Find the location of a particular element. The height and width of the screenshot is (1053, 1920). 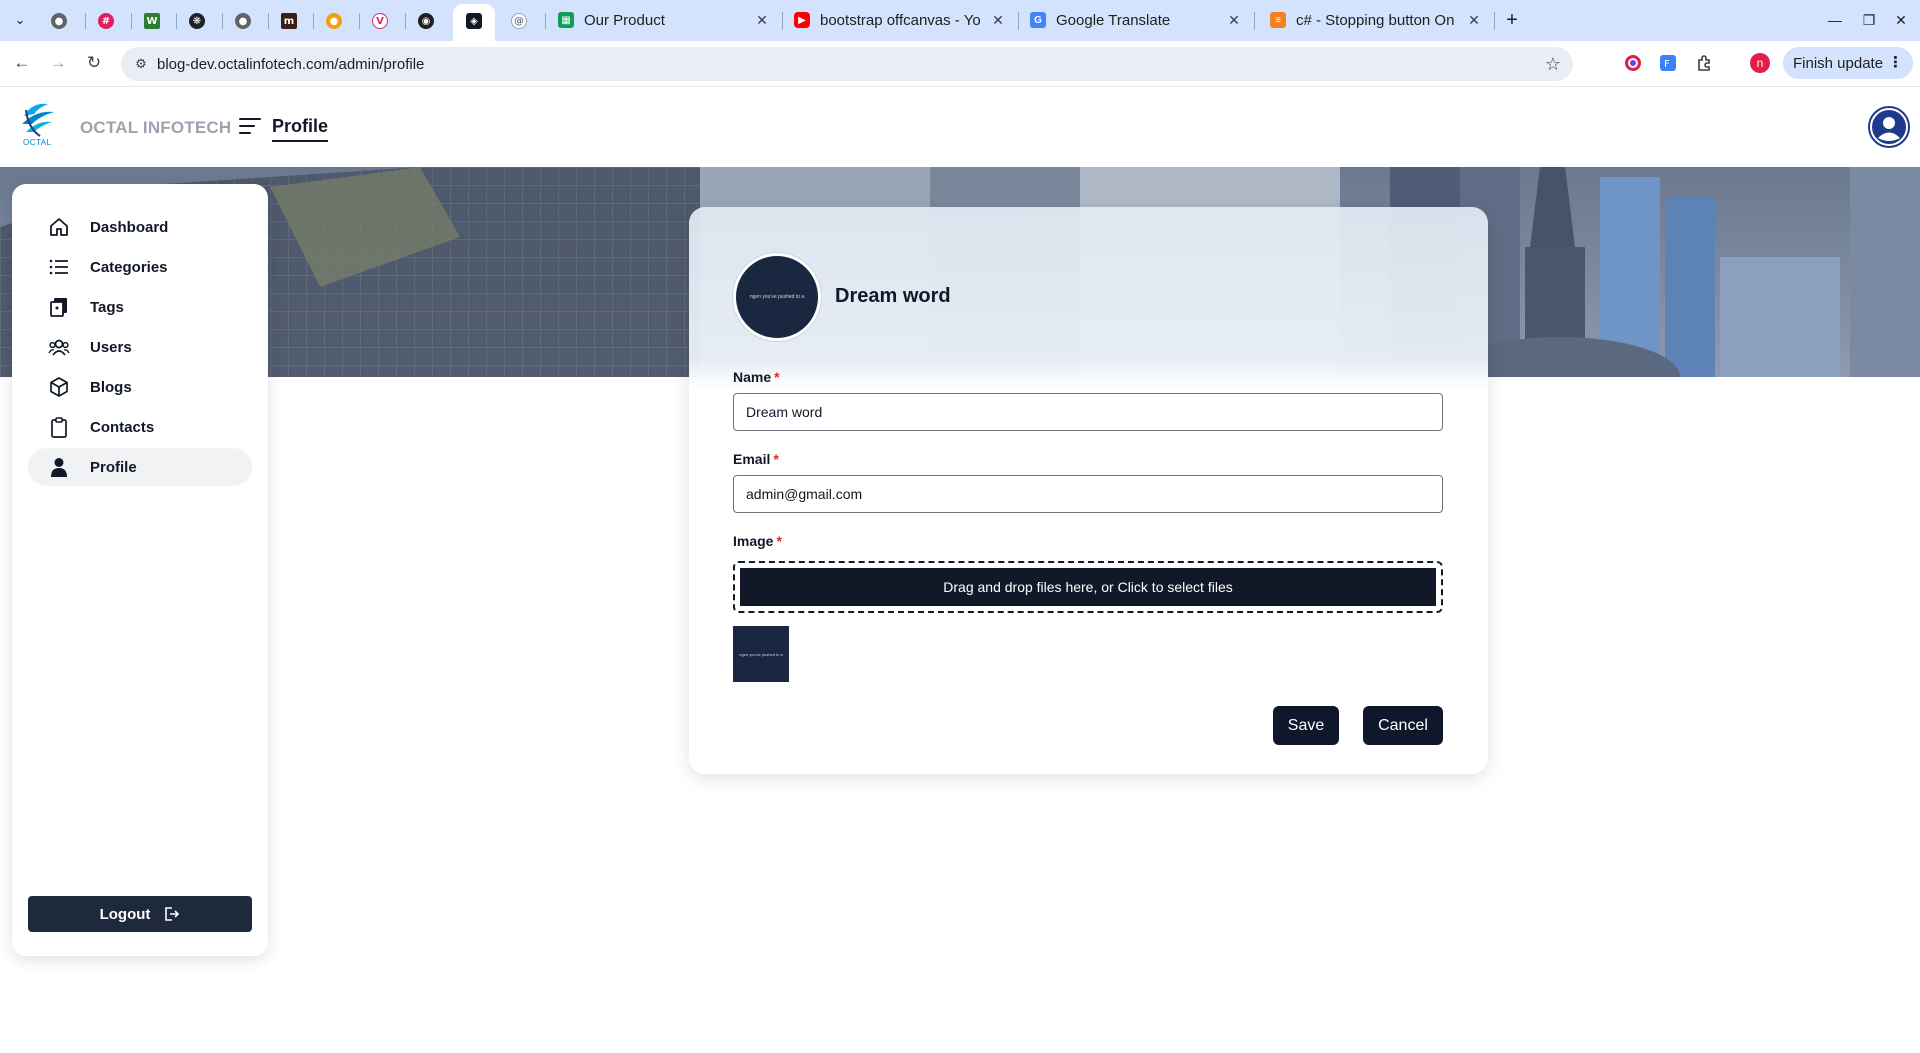

site-settings-icon: ⚙ is located at coordinates (141, 64).